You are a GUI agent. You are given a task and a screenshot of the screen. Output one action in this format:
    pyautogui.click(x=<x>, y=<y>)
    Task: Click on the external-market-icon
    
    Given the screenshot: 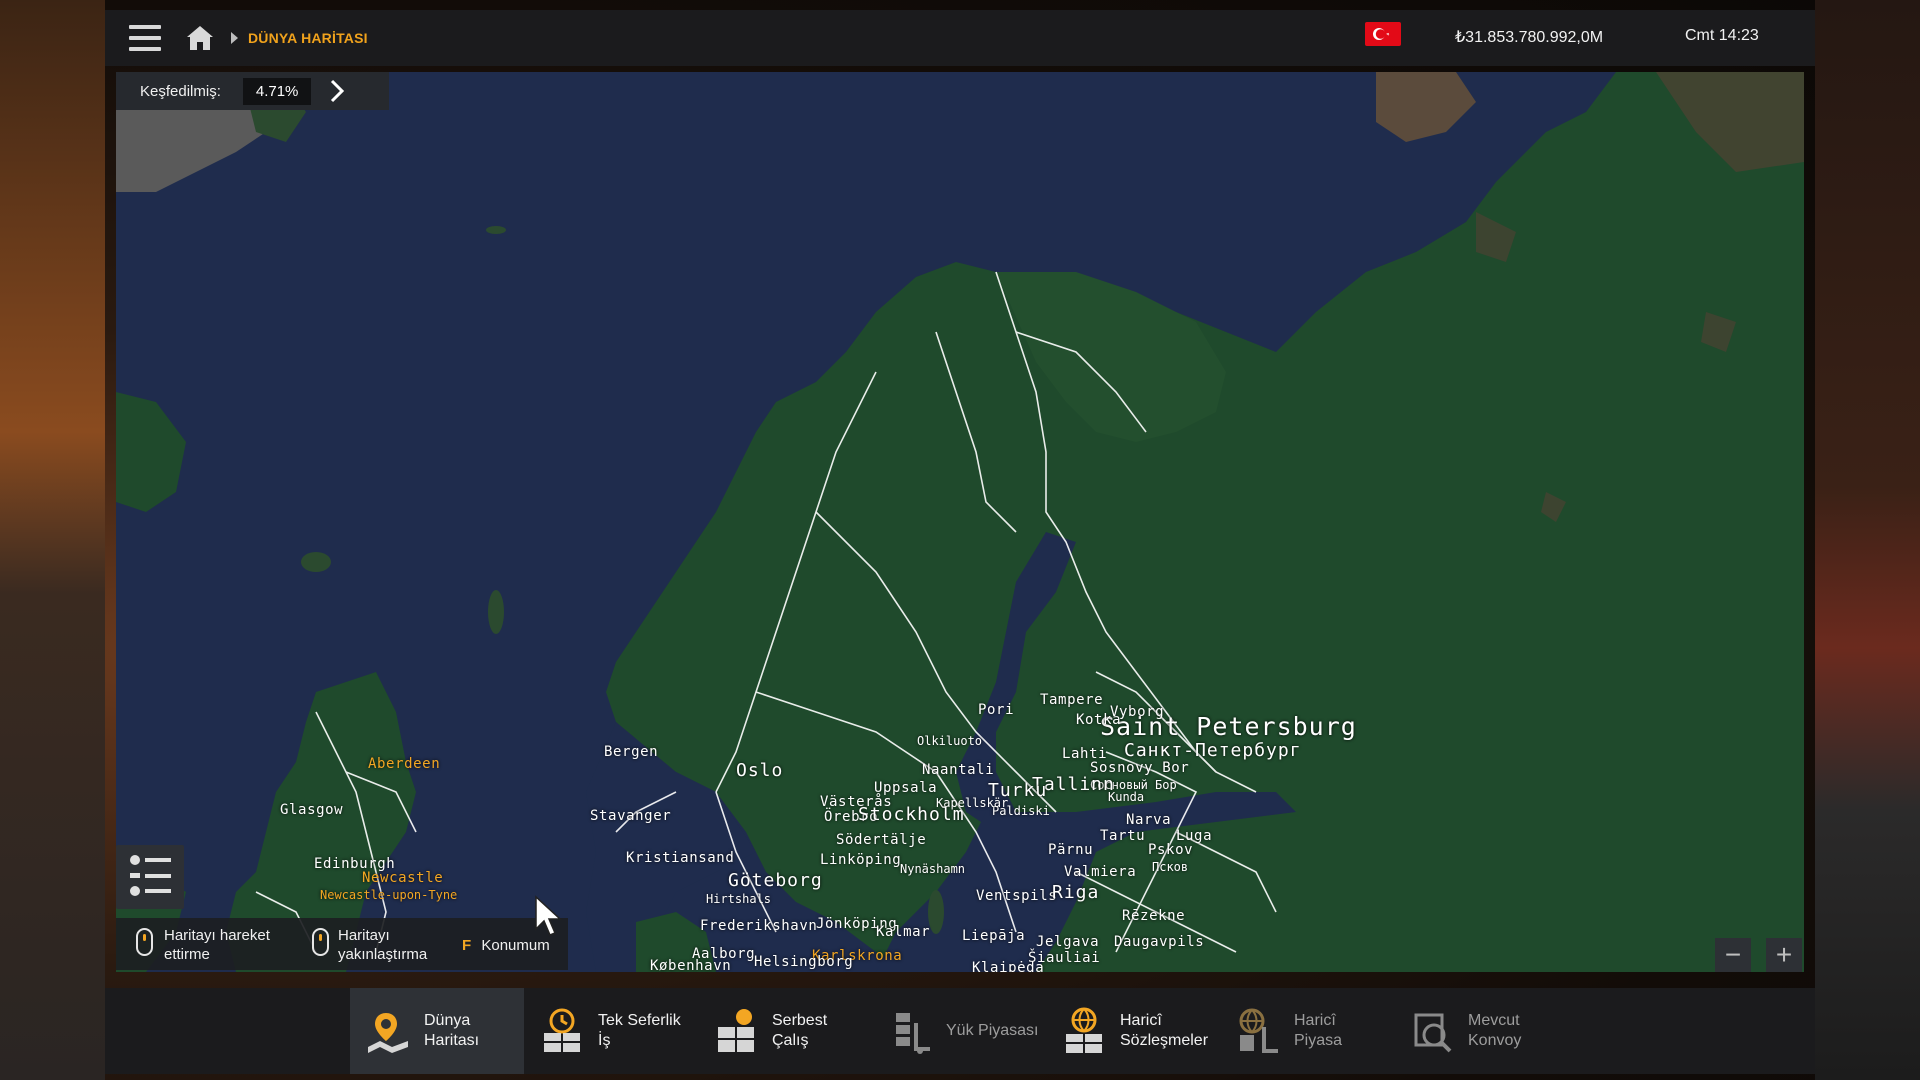 What is the action you would take?
    pyautogui.click(x=1258, y=1030)
    